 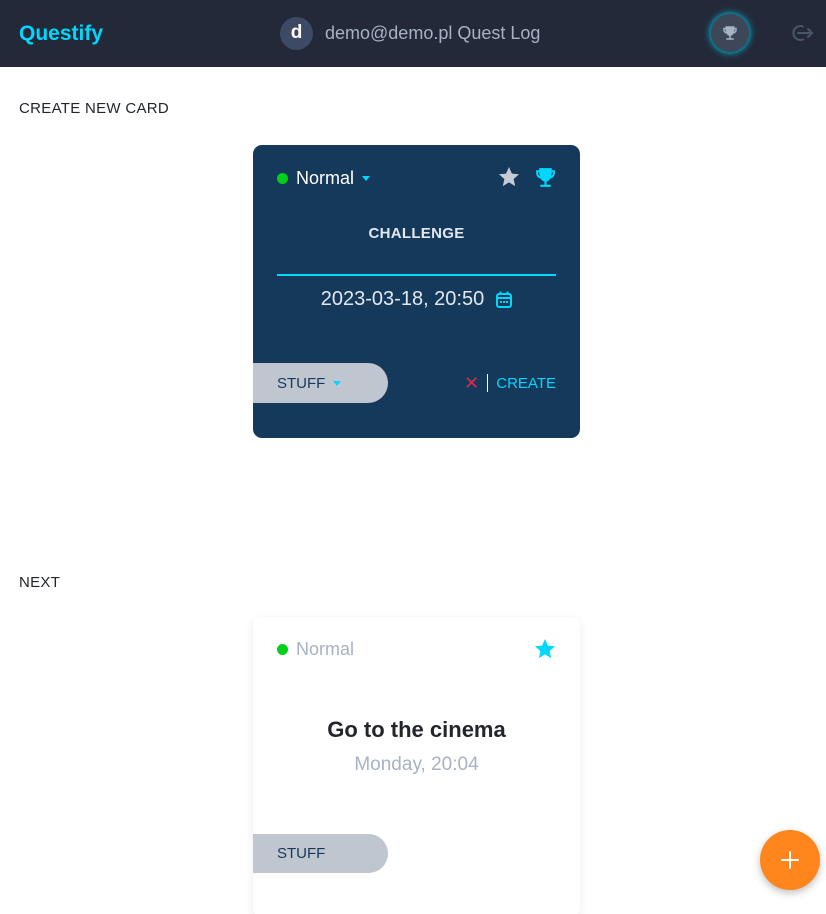 I want to click on card-type-label: CHALLENGE, so click(x=416, y=233).